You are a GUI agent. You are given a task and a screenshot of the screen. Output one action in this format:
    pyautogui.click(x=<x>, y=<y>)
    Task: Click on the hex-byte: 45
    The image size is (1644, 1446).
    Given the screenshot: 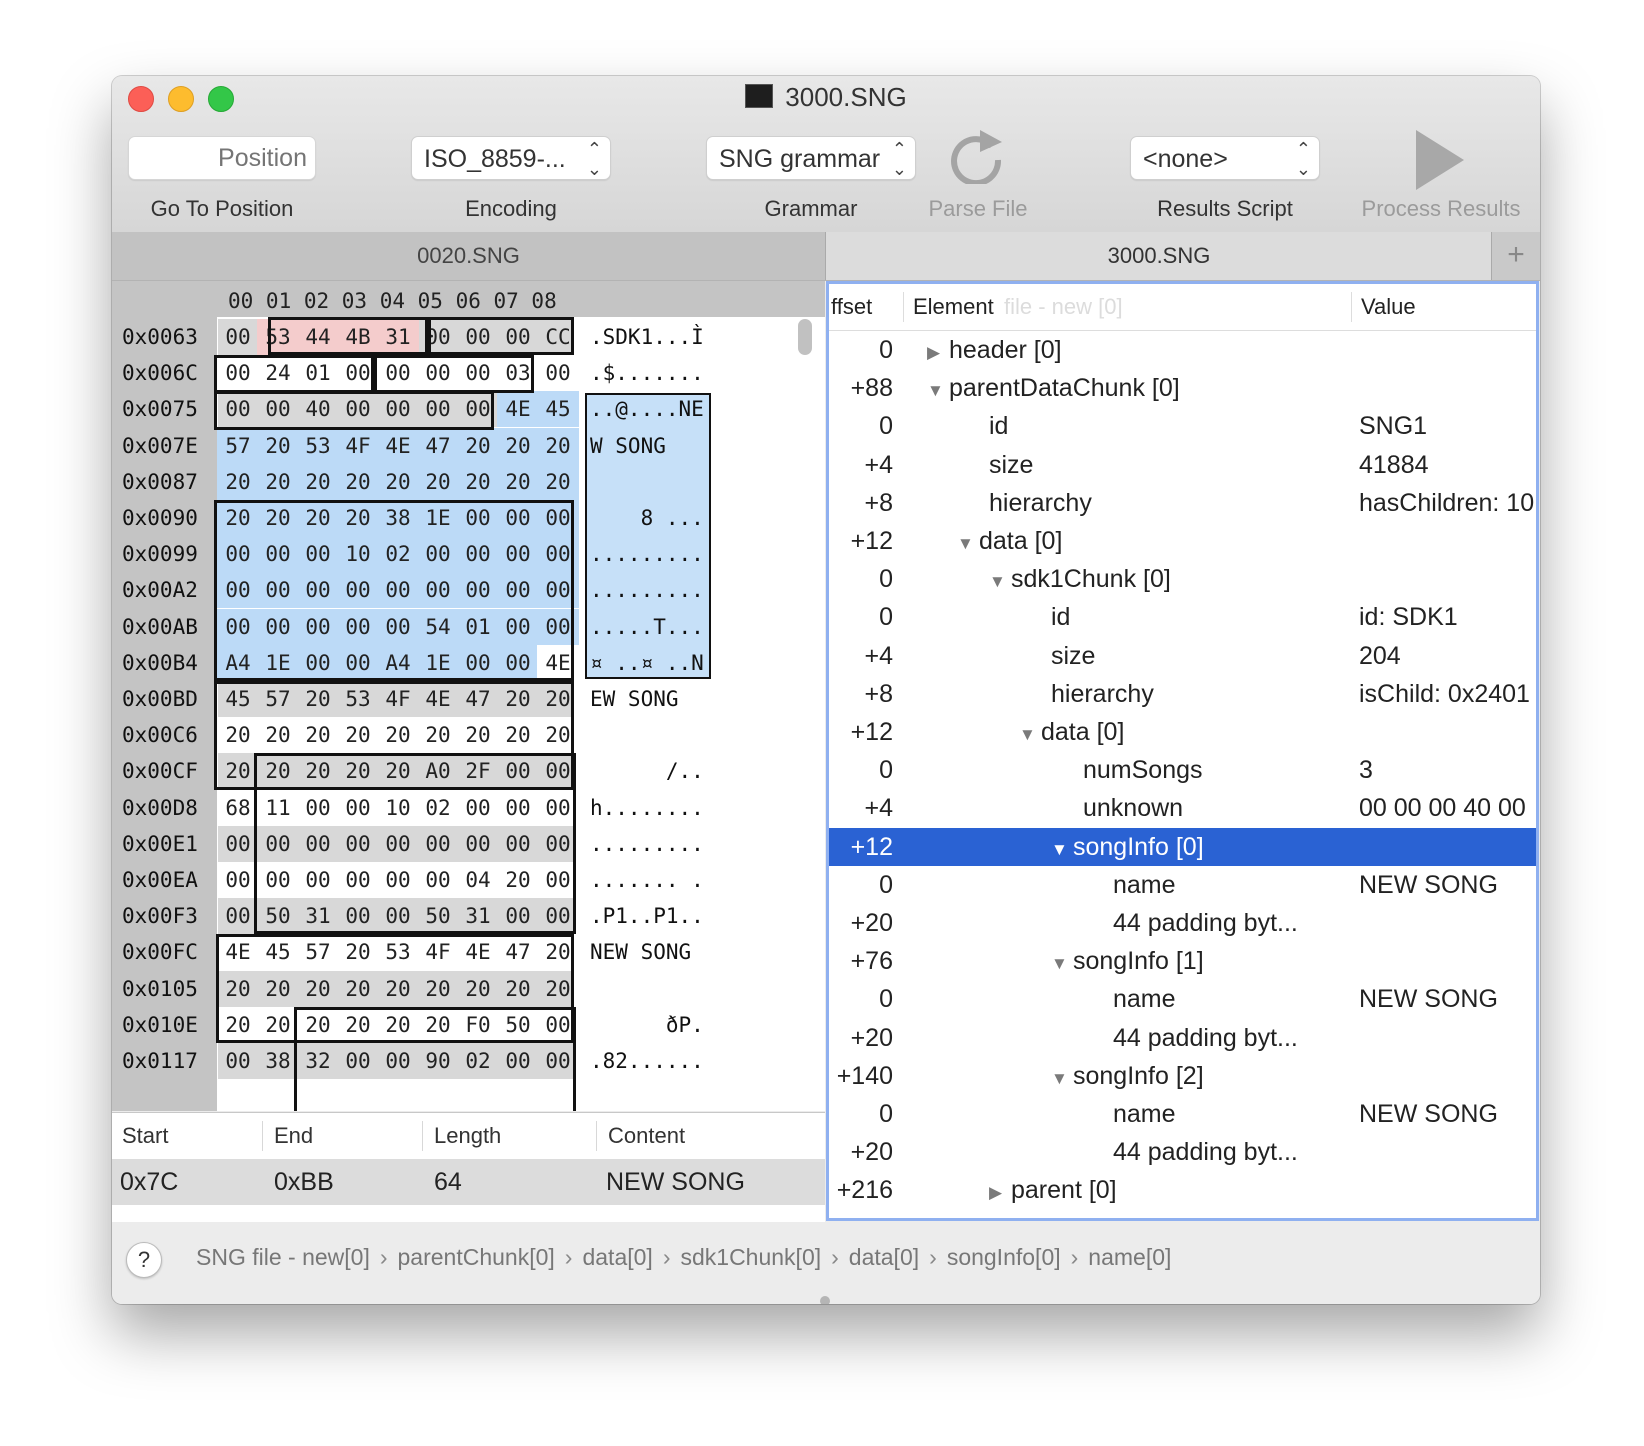 What is the action you would take?
    pyautogui.click(x=278, y=952)
    